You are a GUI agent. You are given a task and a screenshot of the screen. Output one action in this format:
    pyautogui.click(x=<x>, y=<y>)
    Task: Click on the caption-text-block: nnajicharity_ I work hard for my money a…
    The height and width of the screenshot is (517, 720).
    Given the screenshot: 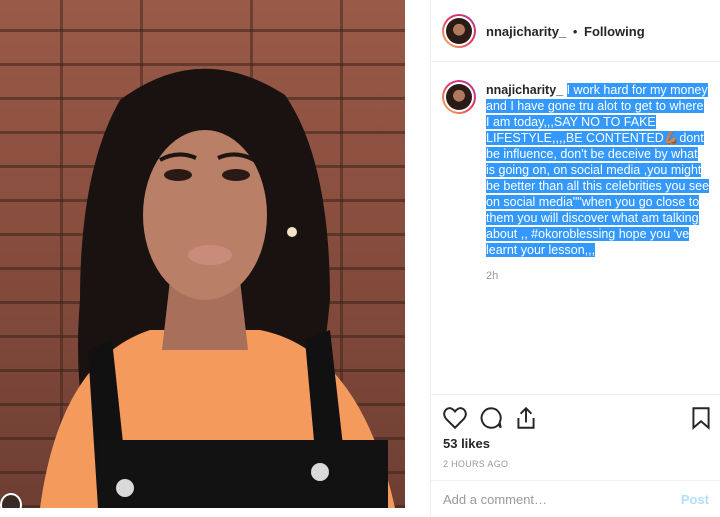 What is the action you would take?
    pyautogui.click(x=598, y=170)
    